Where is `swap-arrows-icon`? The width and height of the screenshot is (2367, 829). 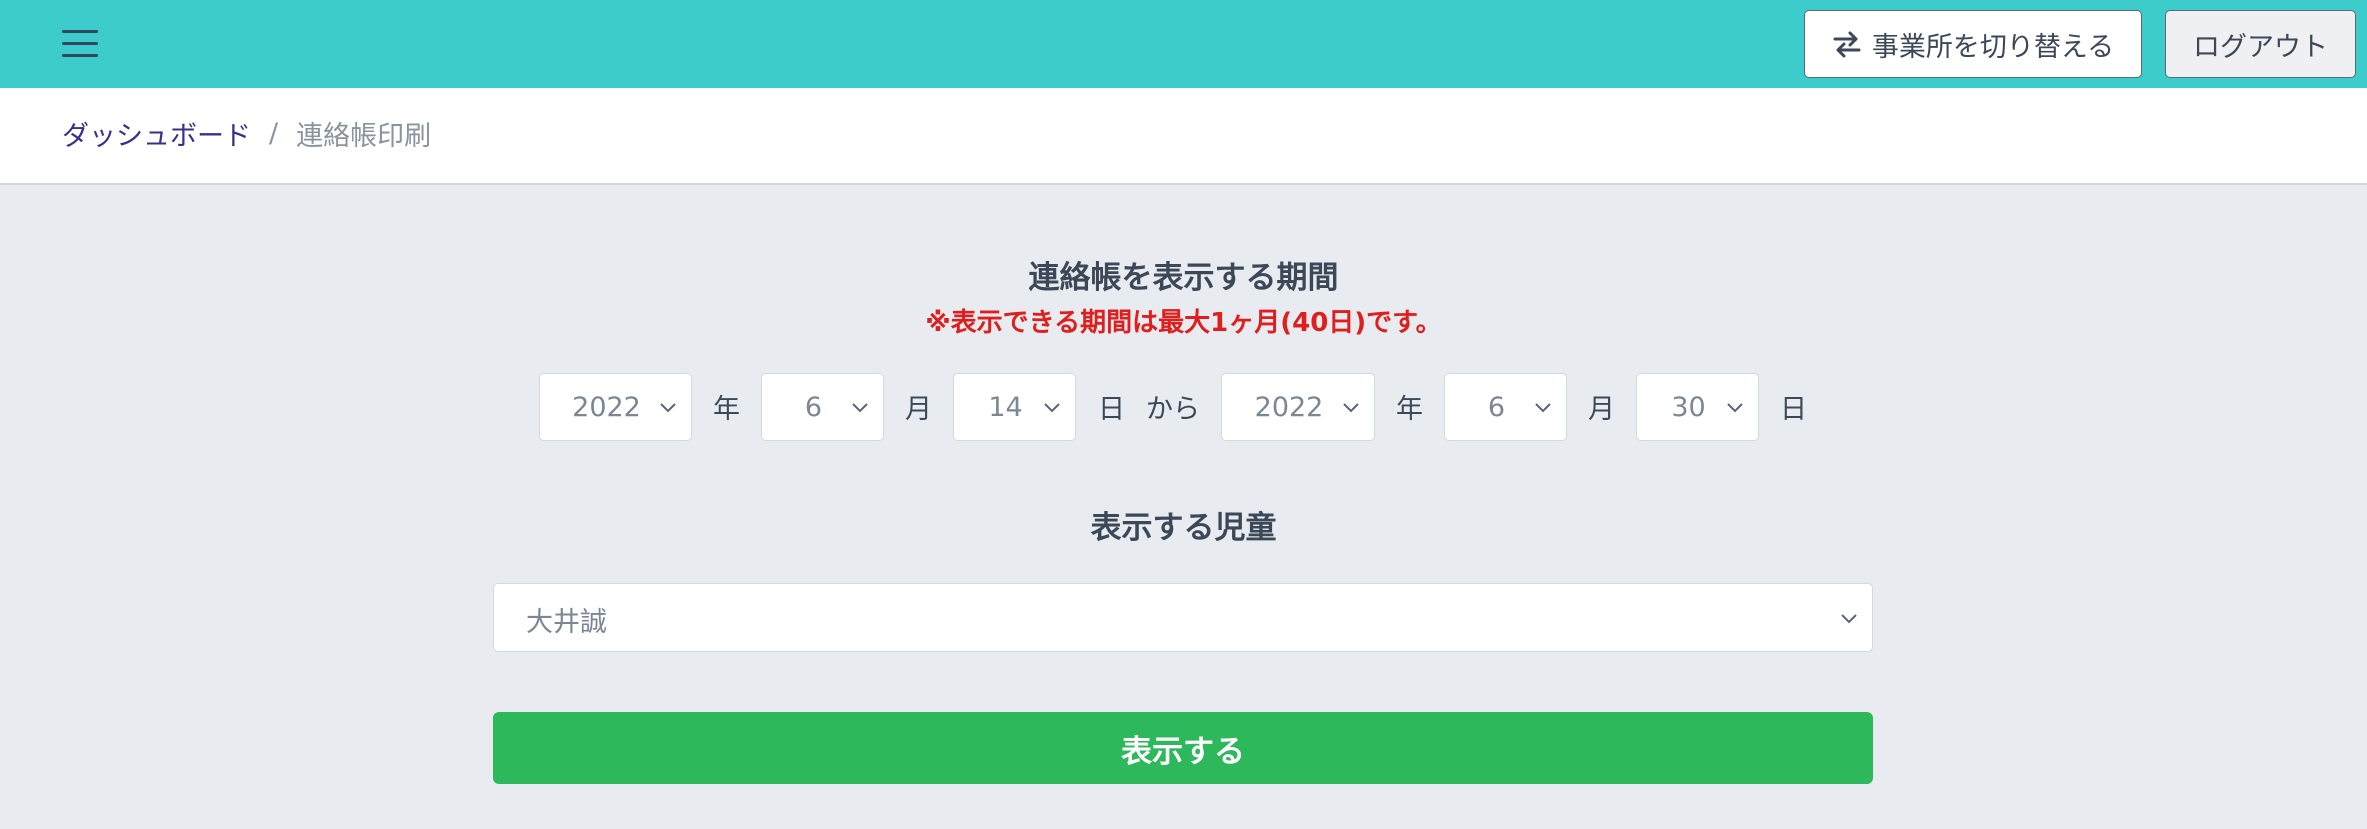
swap-arrows-icon is located at coordinates (1847, 44).